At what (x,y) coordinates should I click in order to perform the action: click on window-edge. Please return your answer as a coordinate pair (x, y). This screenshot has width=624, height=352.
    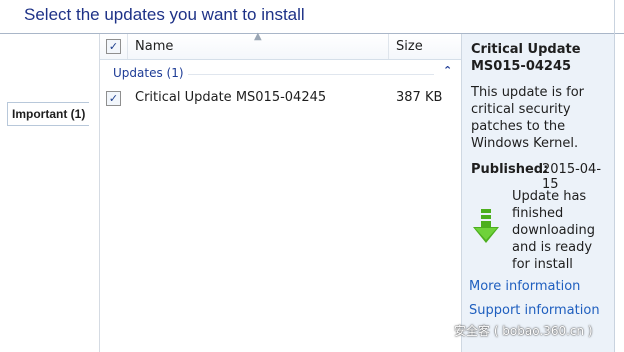
    Looking at the image, I should click on (614, 176).